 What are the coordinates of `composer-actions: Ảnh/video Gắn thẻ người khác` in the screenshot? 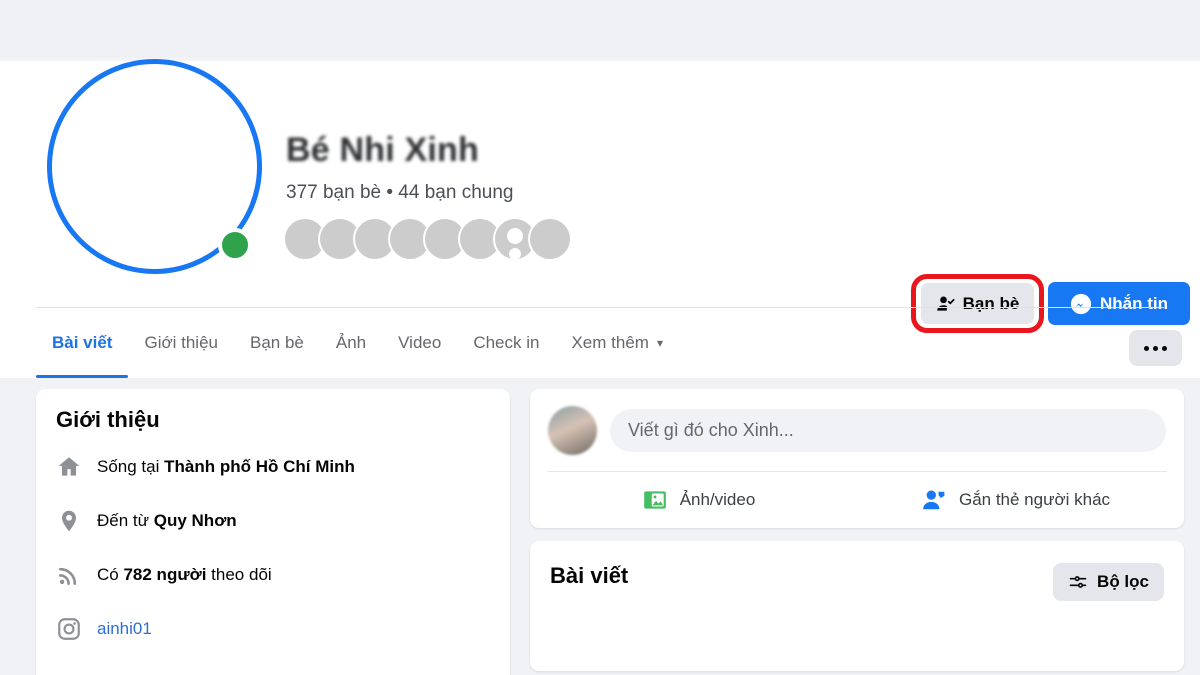 It's located at (857, 500).